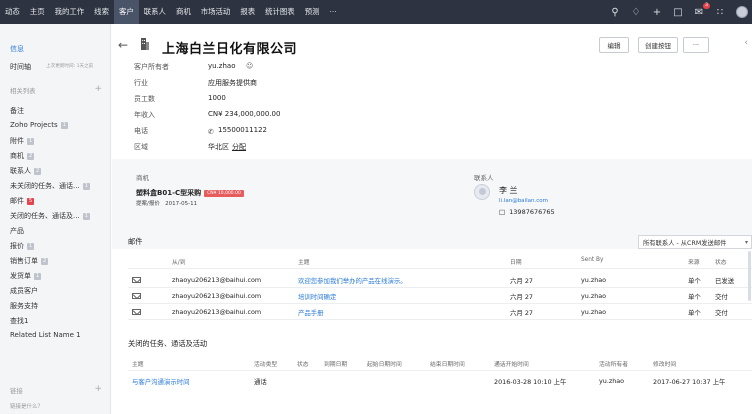 The width and height of the screenshot is (752, 414). What do you see at coordinates (39, 125) in the screenshot?
I see `sidebar-related-item: Zoho Projects 1` at bounding box center [39, 125].